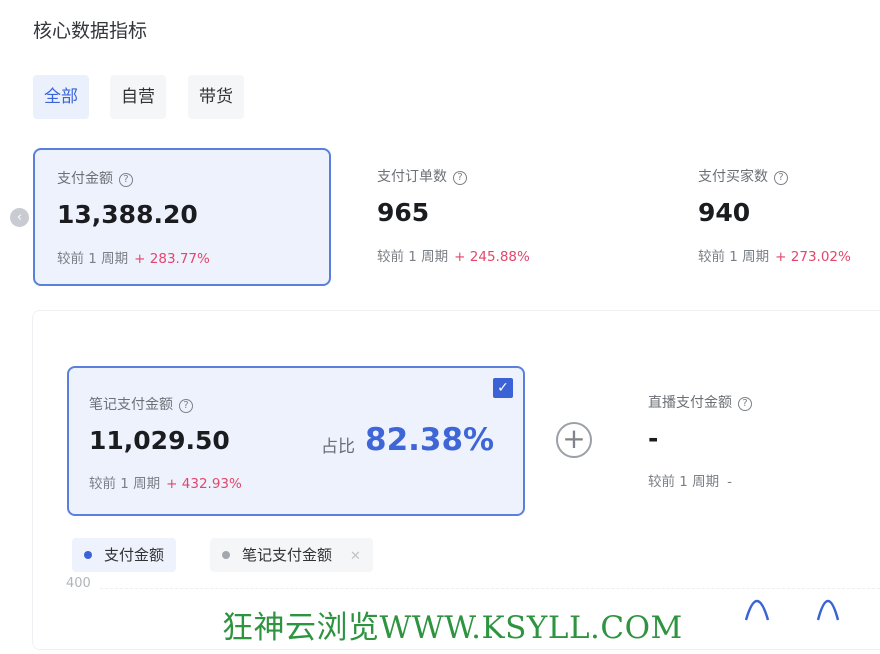 Image resolution: width=880 pixels, height=654 pixels. I want to click on live-payment-card: 直播支付金额? - 较前 1 周期 -, so click(753, 441).